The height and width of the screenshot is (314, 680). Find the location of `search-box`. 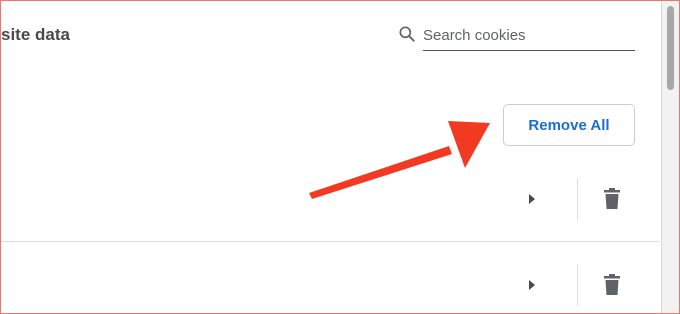

search-box is located at coordinates (516, 36).